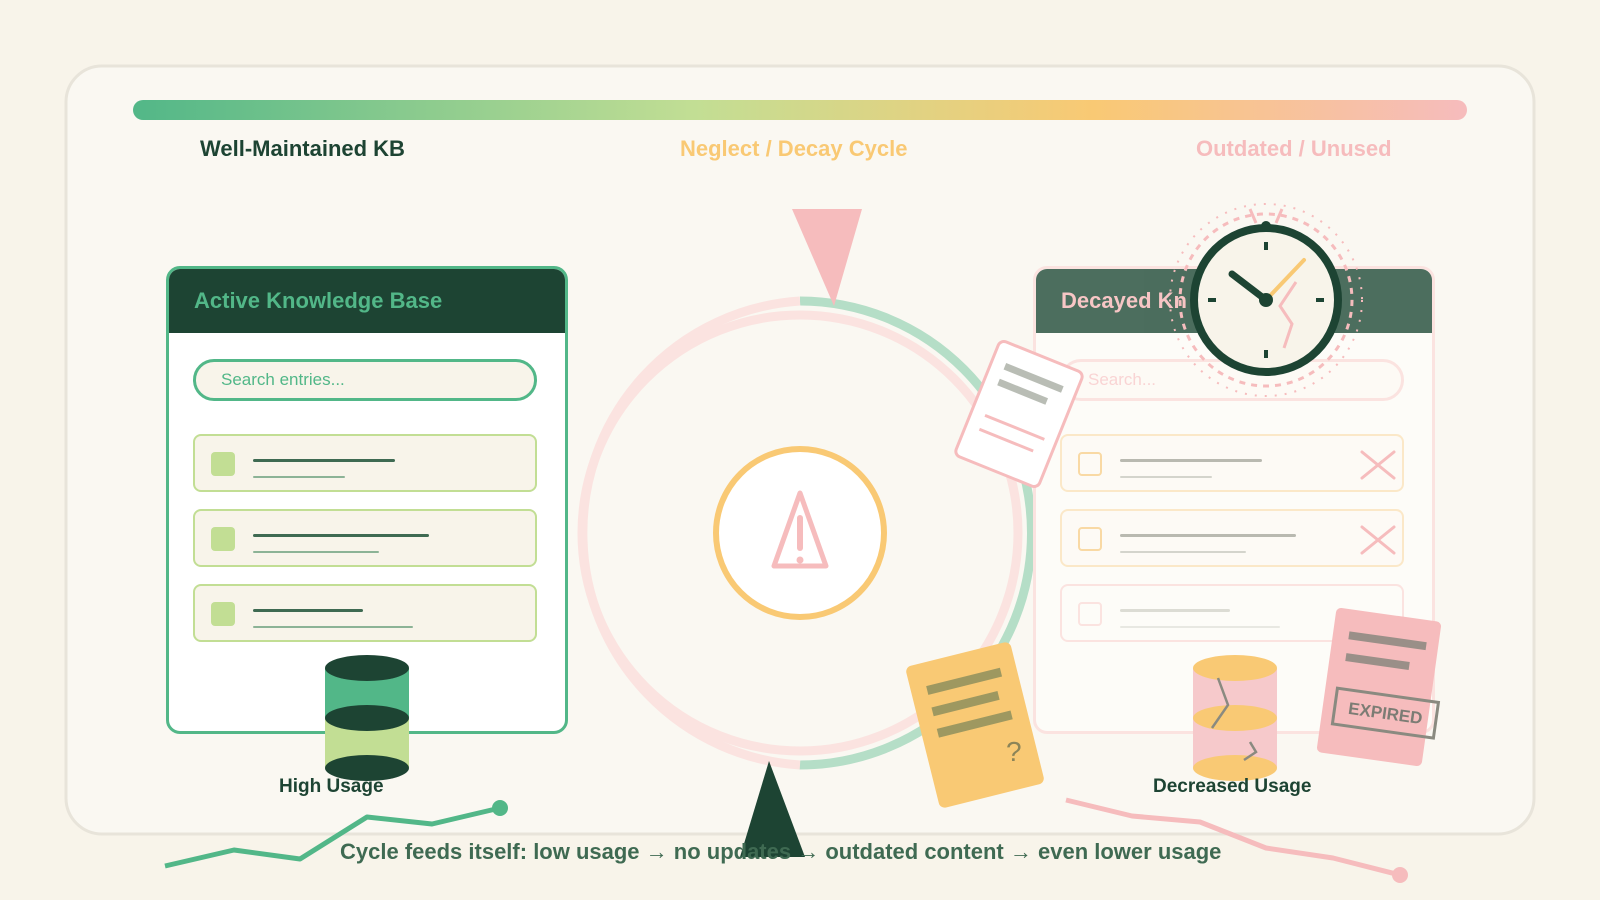 This screenshot has width=1600, height=900. I want to click on clock-icon, so click(1266, 300).